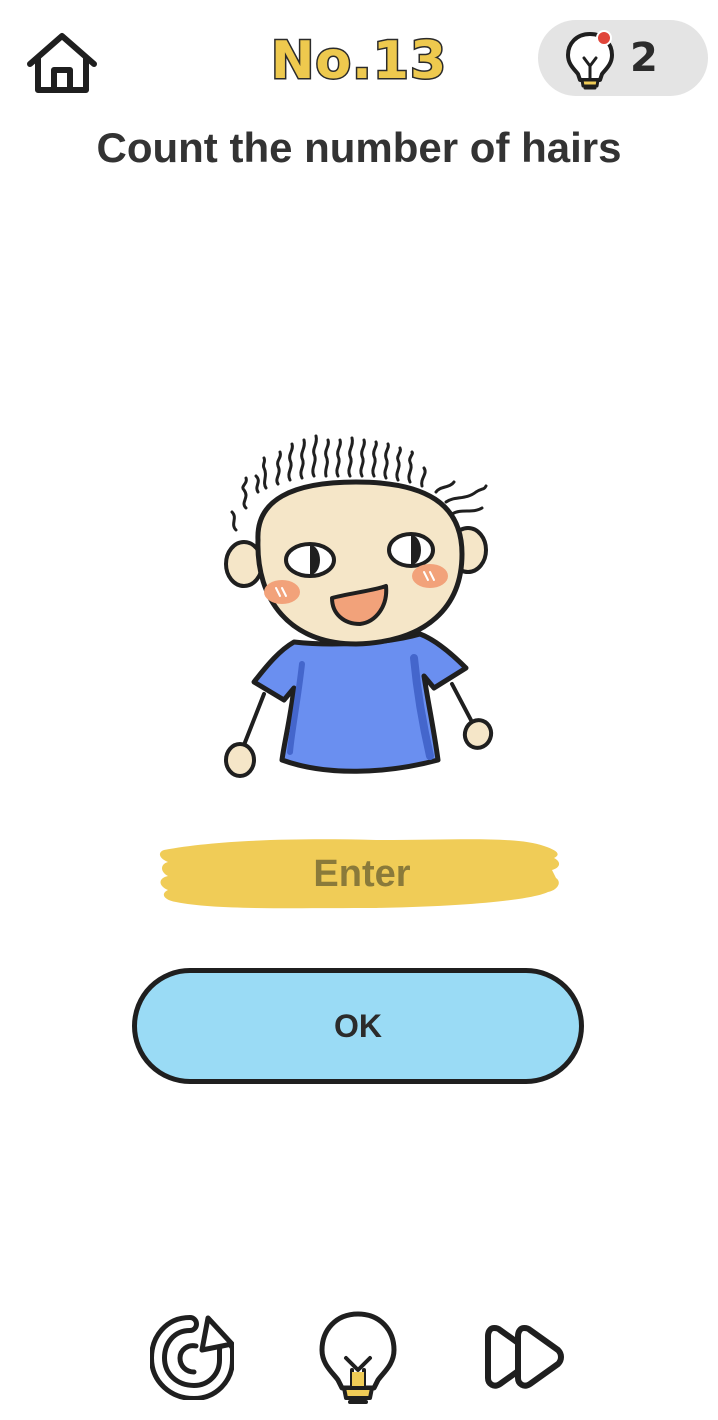 This screenshot has height=1420, width=718. I want to click on hint-counter: 2, so click(623, 58).